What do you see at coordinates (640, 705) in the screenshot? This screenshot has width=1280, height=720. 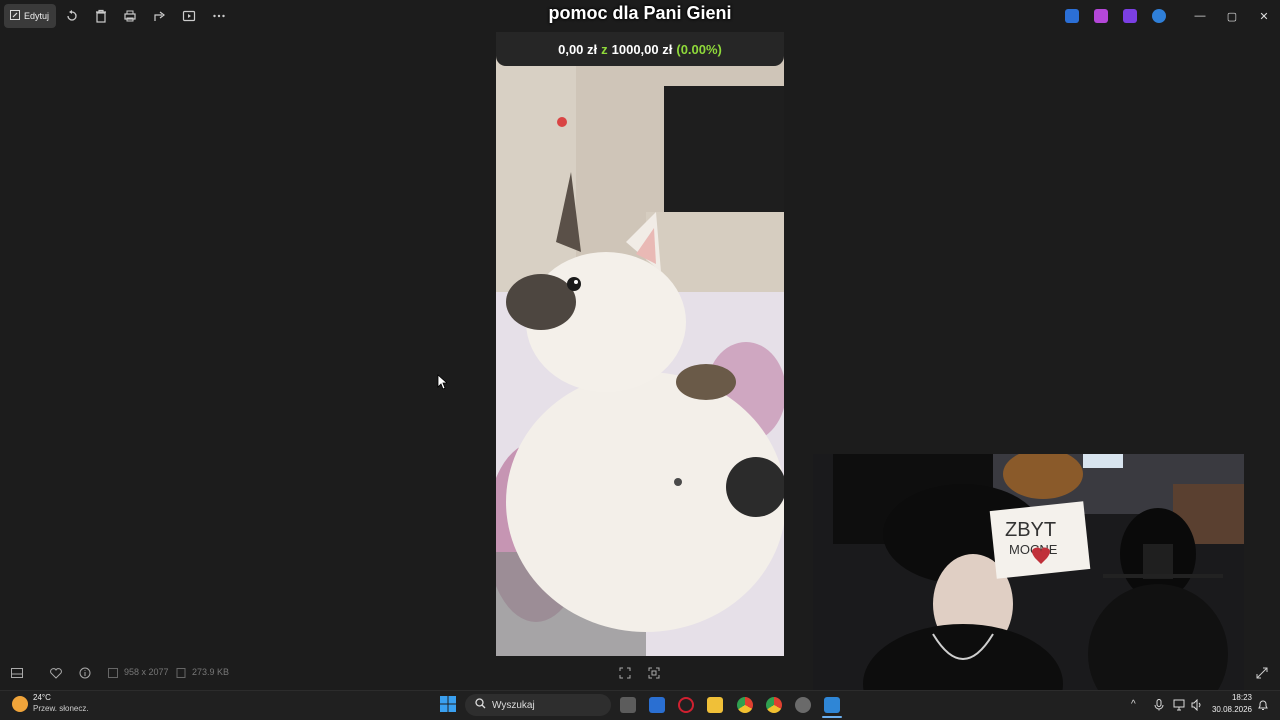 I see `windows-taskbar` at bounding box center [640, 705].